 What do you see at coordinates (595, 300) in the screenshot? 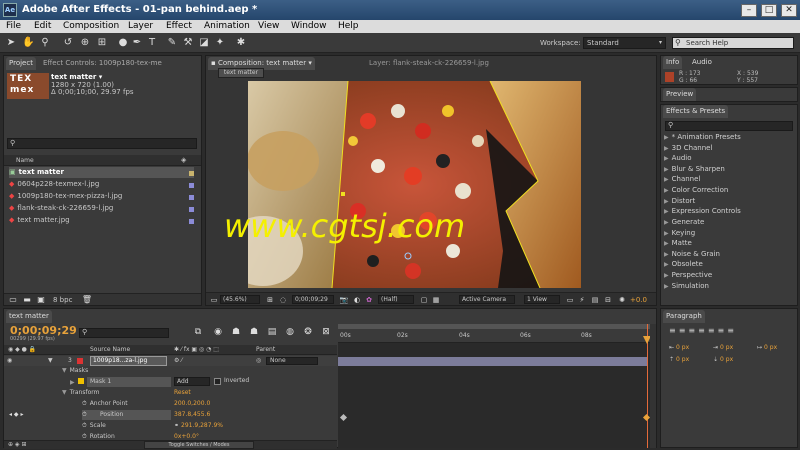
I see `timeline-icon: ▤` at bounding box center [595, 300].